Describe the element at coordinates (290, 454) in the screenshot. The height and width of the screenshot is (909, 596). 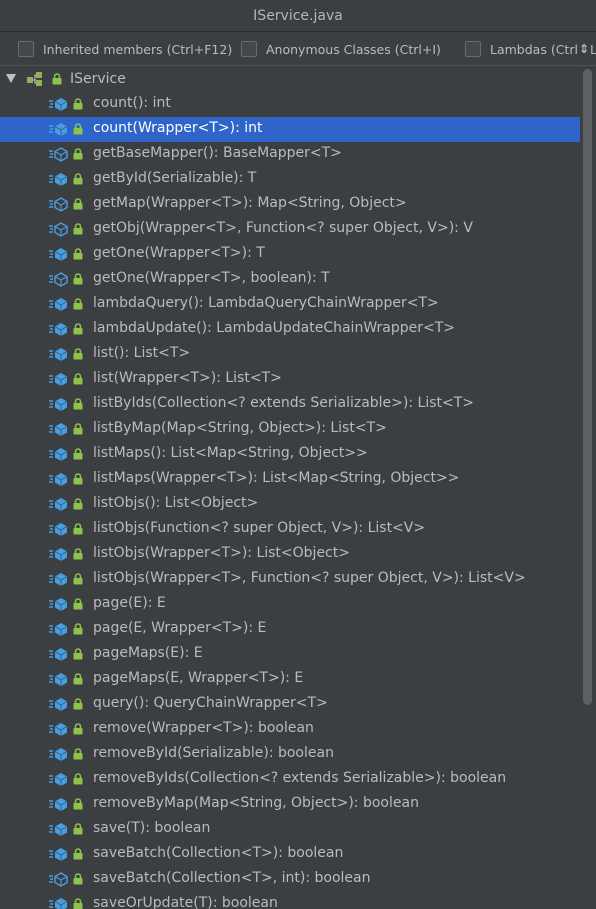
I see `method-row: listMaps(): List<Map<String, Object>>` at that location.